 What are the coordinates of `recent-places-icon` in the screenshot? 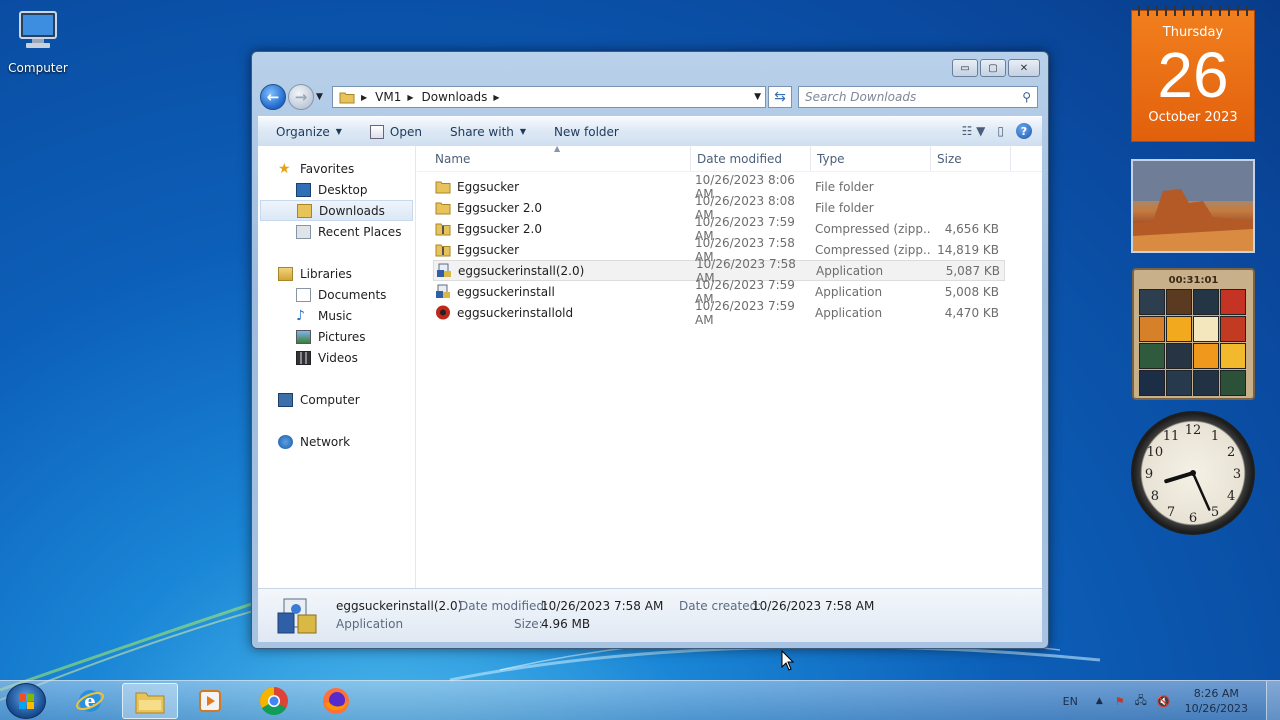 It's located at (303, 231).